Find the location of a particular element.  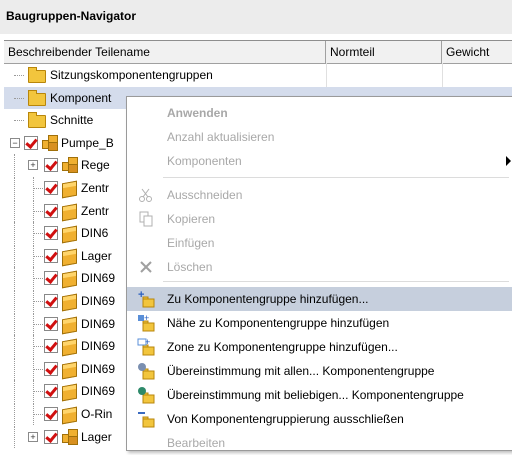

tree-node-label: O-Rin is located at coordinates (97, 414).